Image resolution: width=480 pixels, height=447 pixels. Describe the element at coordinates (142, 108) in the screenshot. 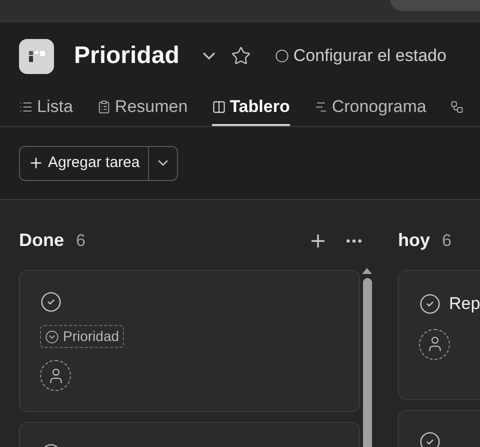

I see `view-tab: Resumen` at that location.